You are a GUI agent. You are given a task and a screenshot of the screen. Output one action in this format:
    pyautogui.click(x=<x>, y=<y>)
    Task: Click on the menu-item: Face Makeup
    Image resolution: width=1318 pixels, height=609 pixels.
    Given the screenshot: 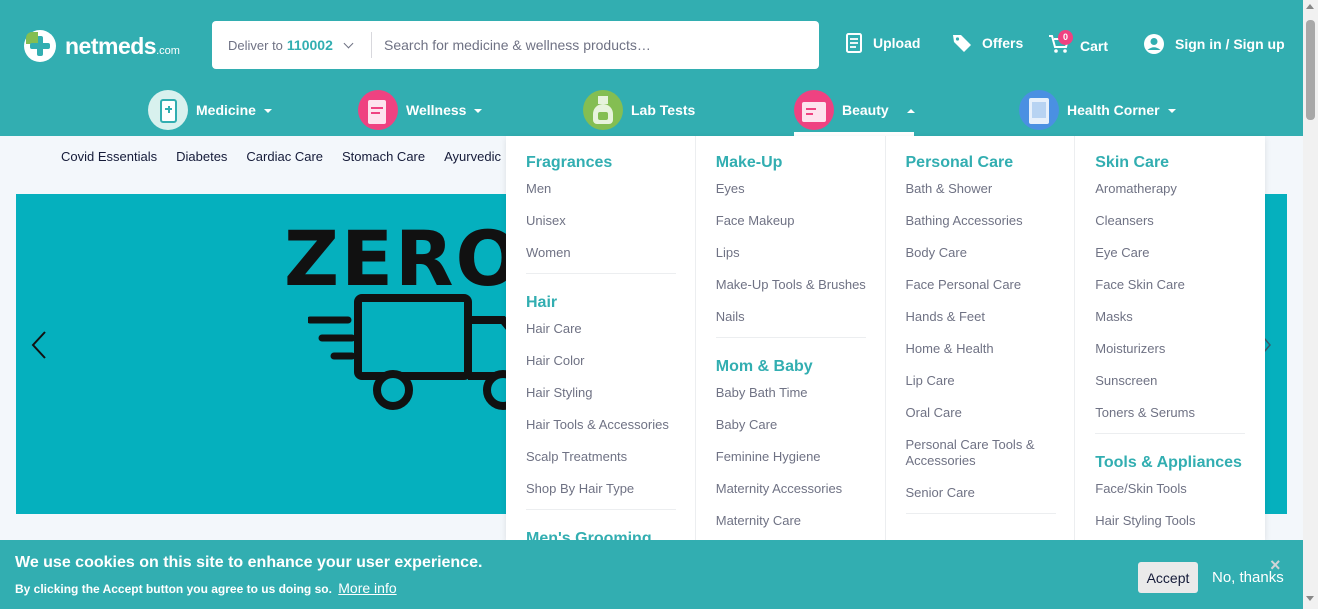 What is the action you would take?
    pyautogui.click(x=800, y=229)
    